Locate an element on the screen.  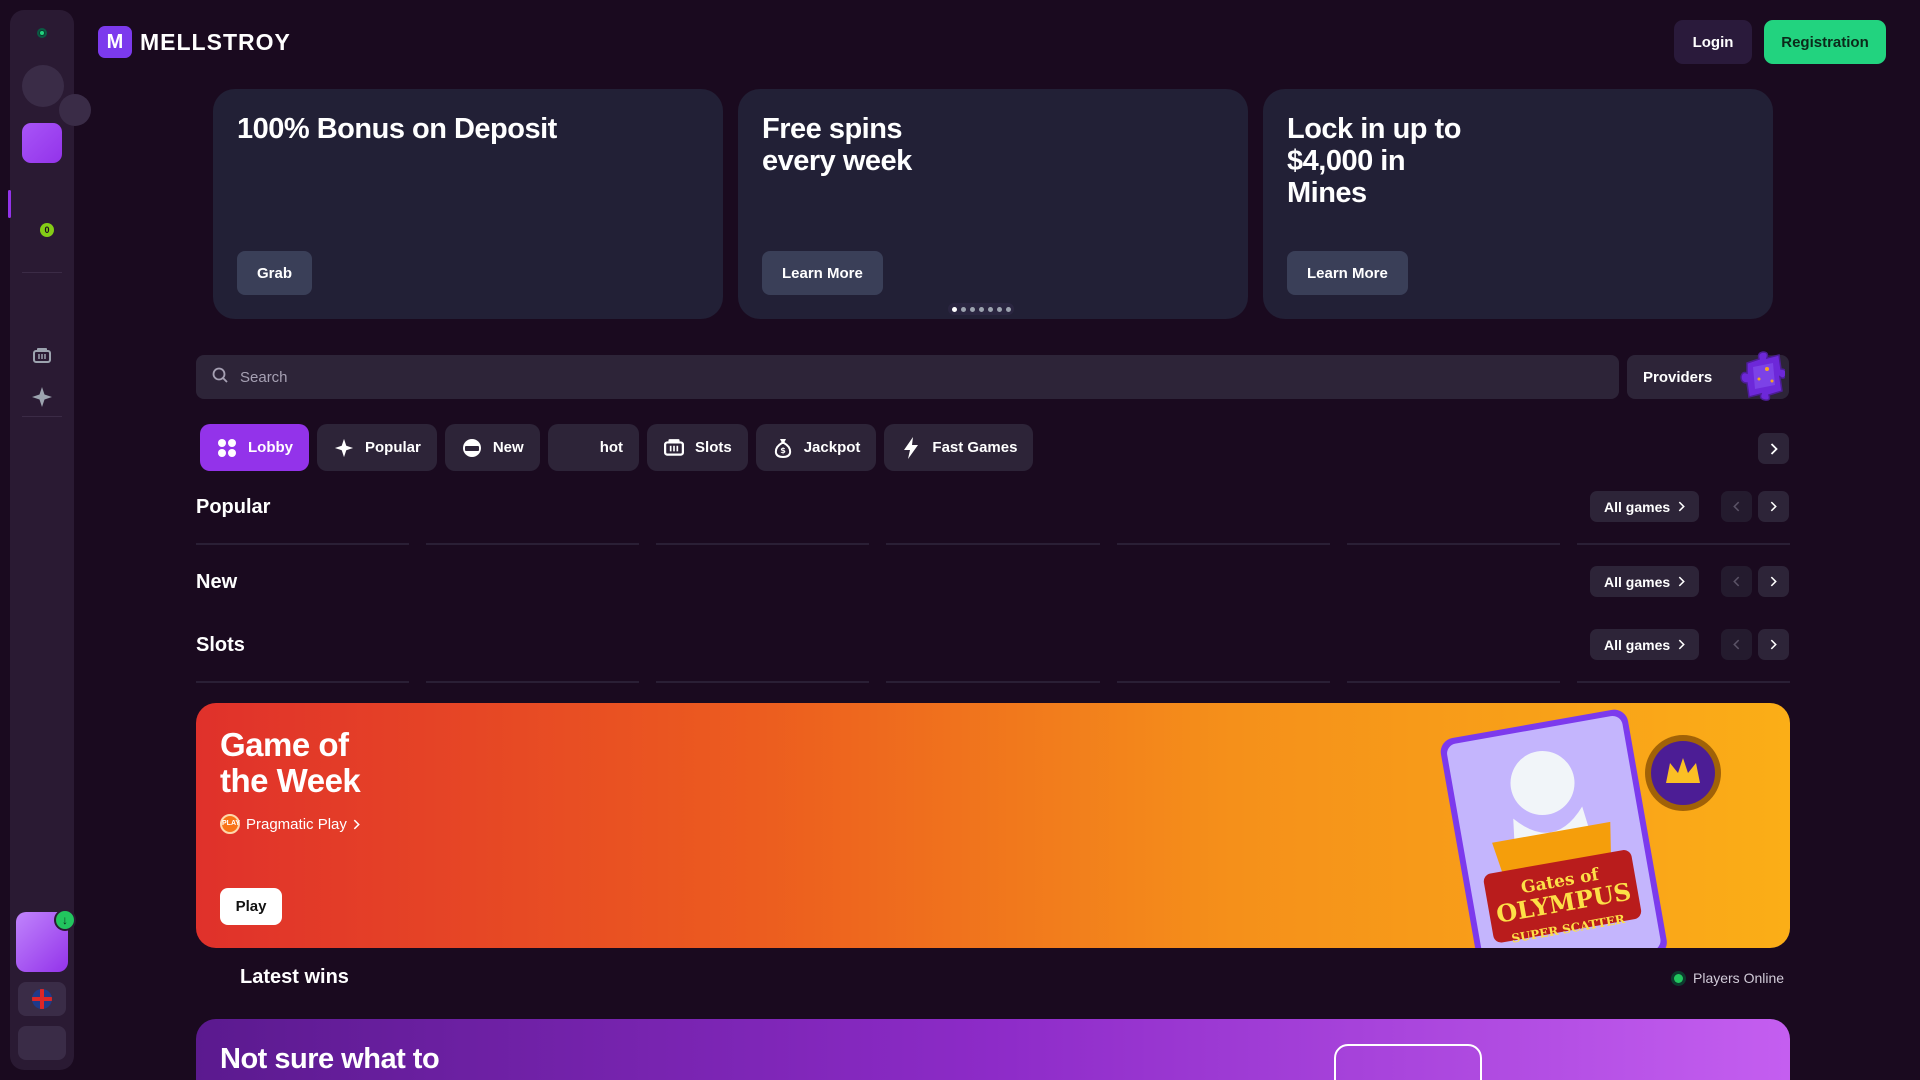
players-online: Players Online is located at coordinates (1729, 978).